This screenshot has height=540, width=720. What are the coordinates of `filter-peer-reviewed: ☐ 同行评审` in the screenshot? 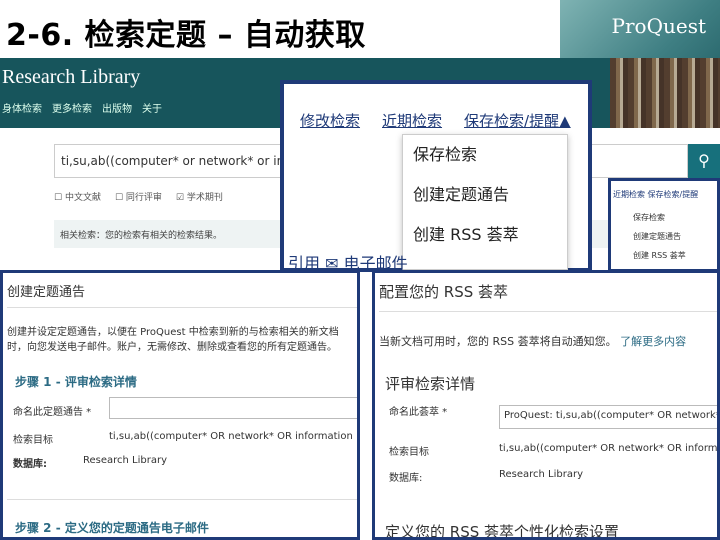 It's located at (138, 196).